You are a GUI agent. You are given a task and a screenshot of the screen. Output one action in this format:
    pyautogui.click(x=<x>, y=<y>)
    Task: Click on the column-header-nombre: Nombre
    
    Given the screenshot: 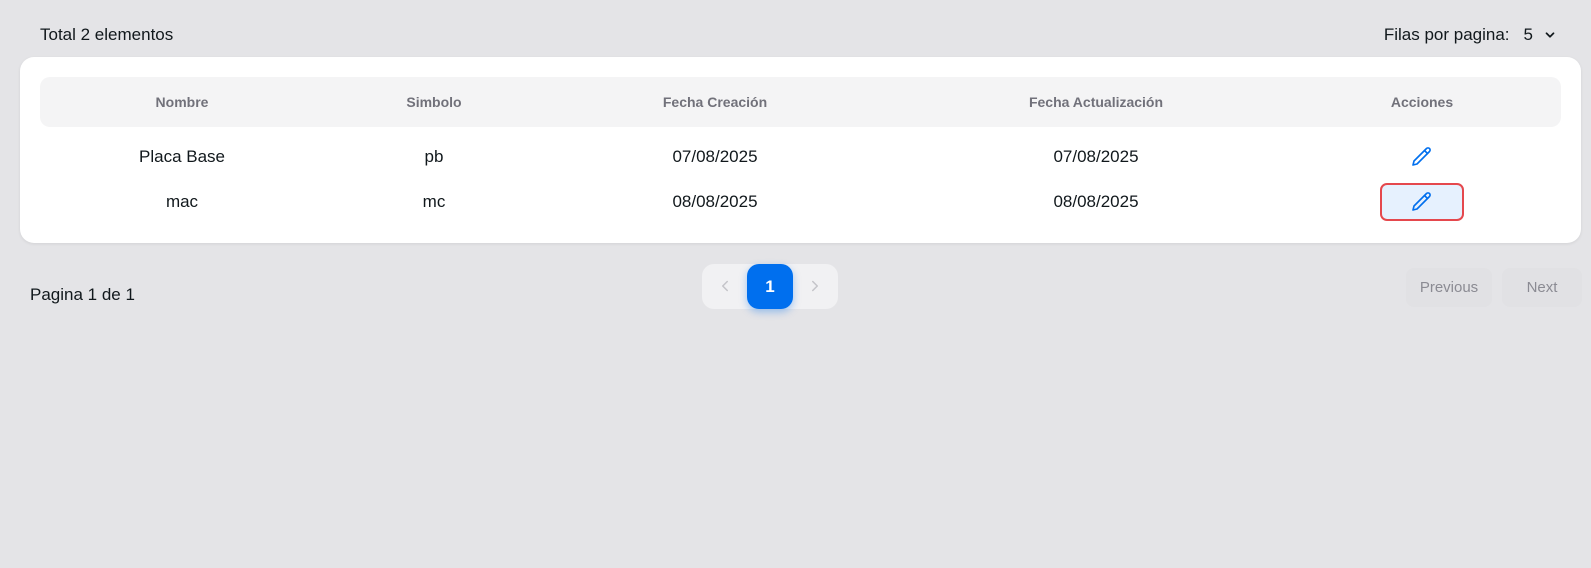 What is the action you would take?
    pyautogui.click(x=182, y=102)
    